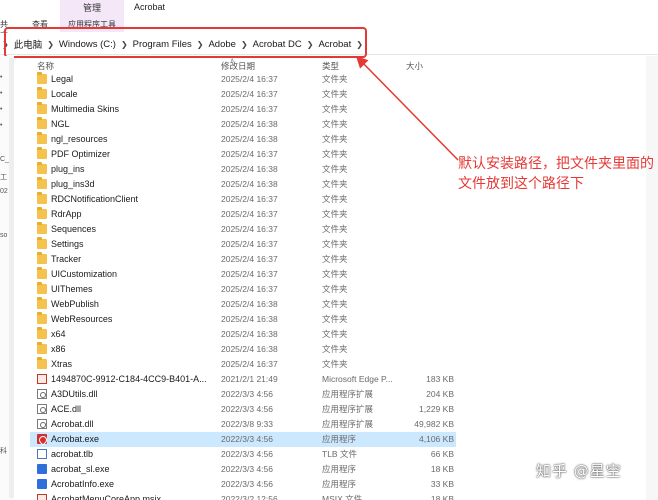 This screenshot has width=658, height=500. I want to click on annotation-text: 默认安装路径，把文件夹里面的文件放到这个路径下, so click(556, 174).